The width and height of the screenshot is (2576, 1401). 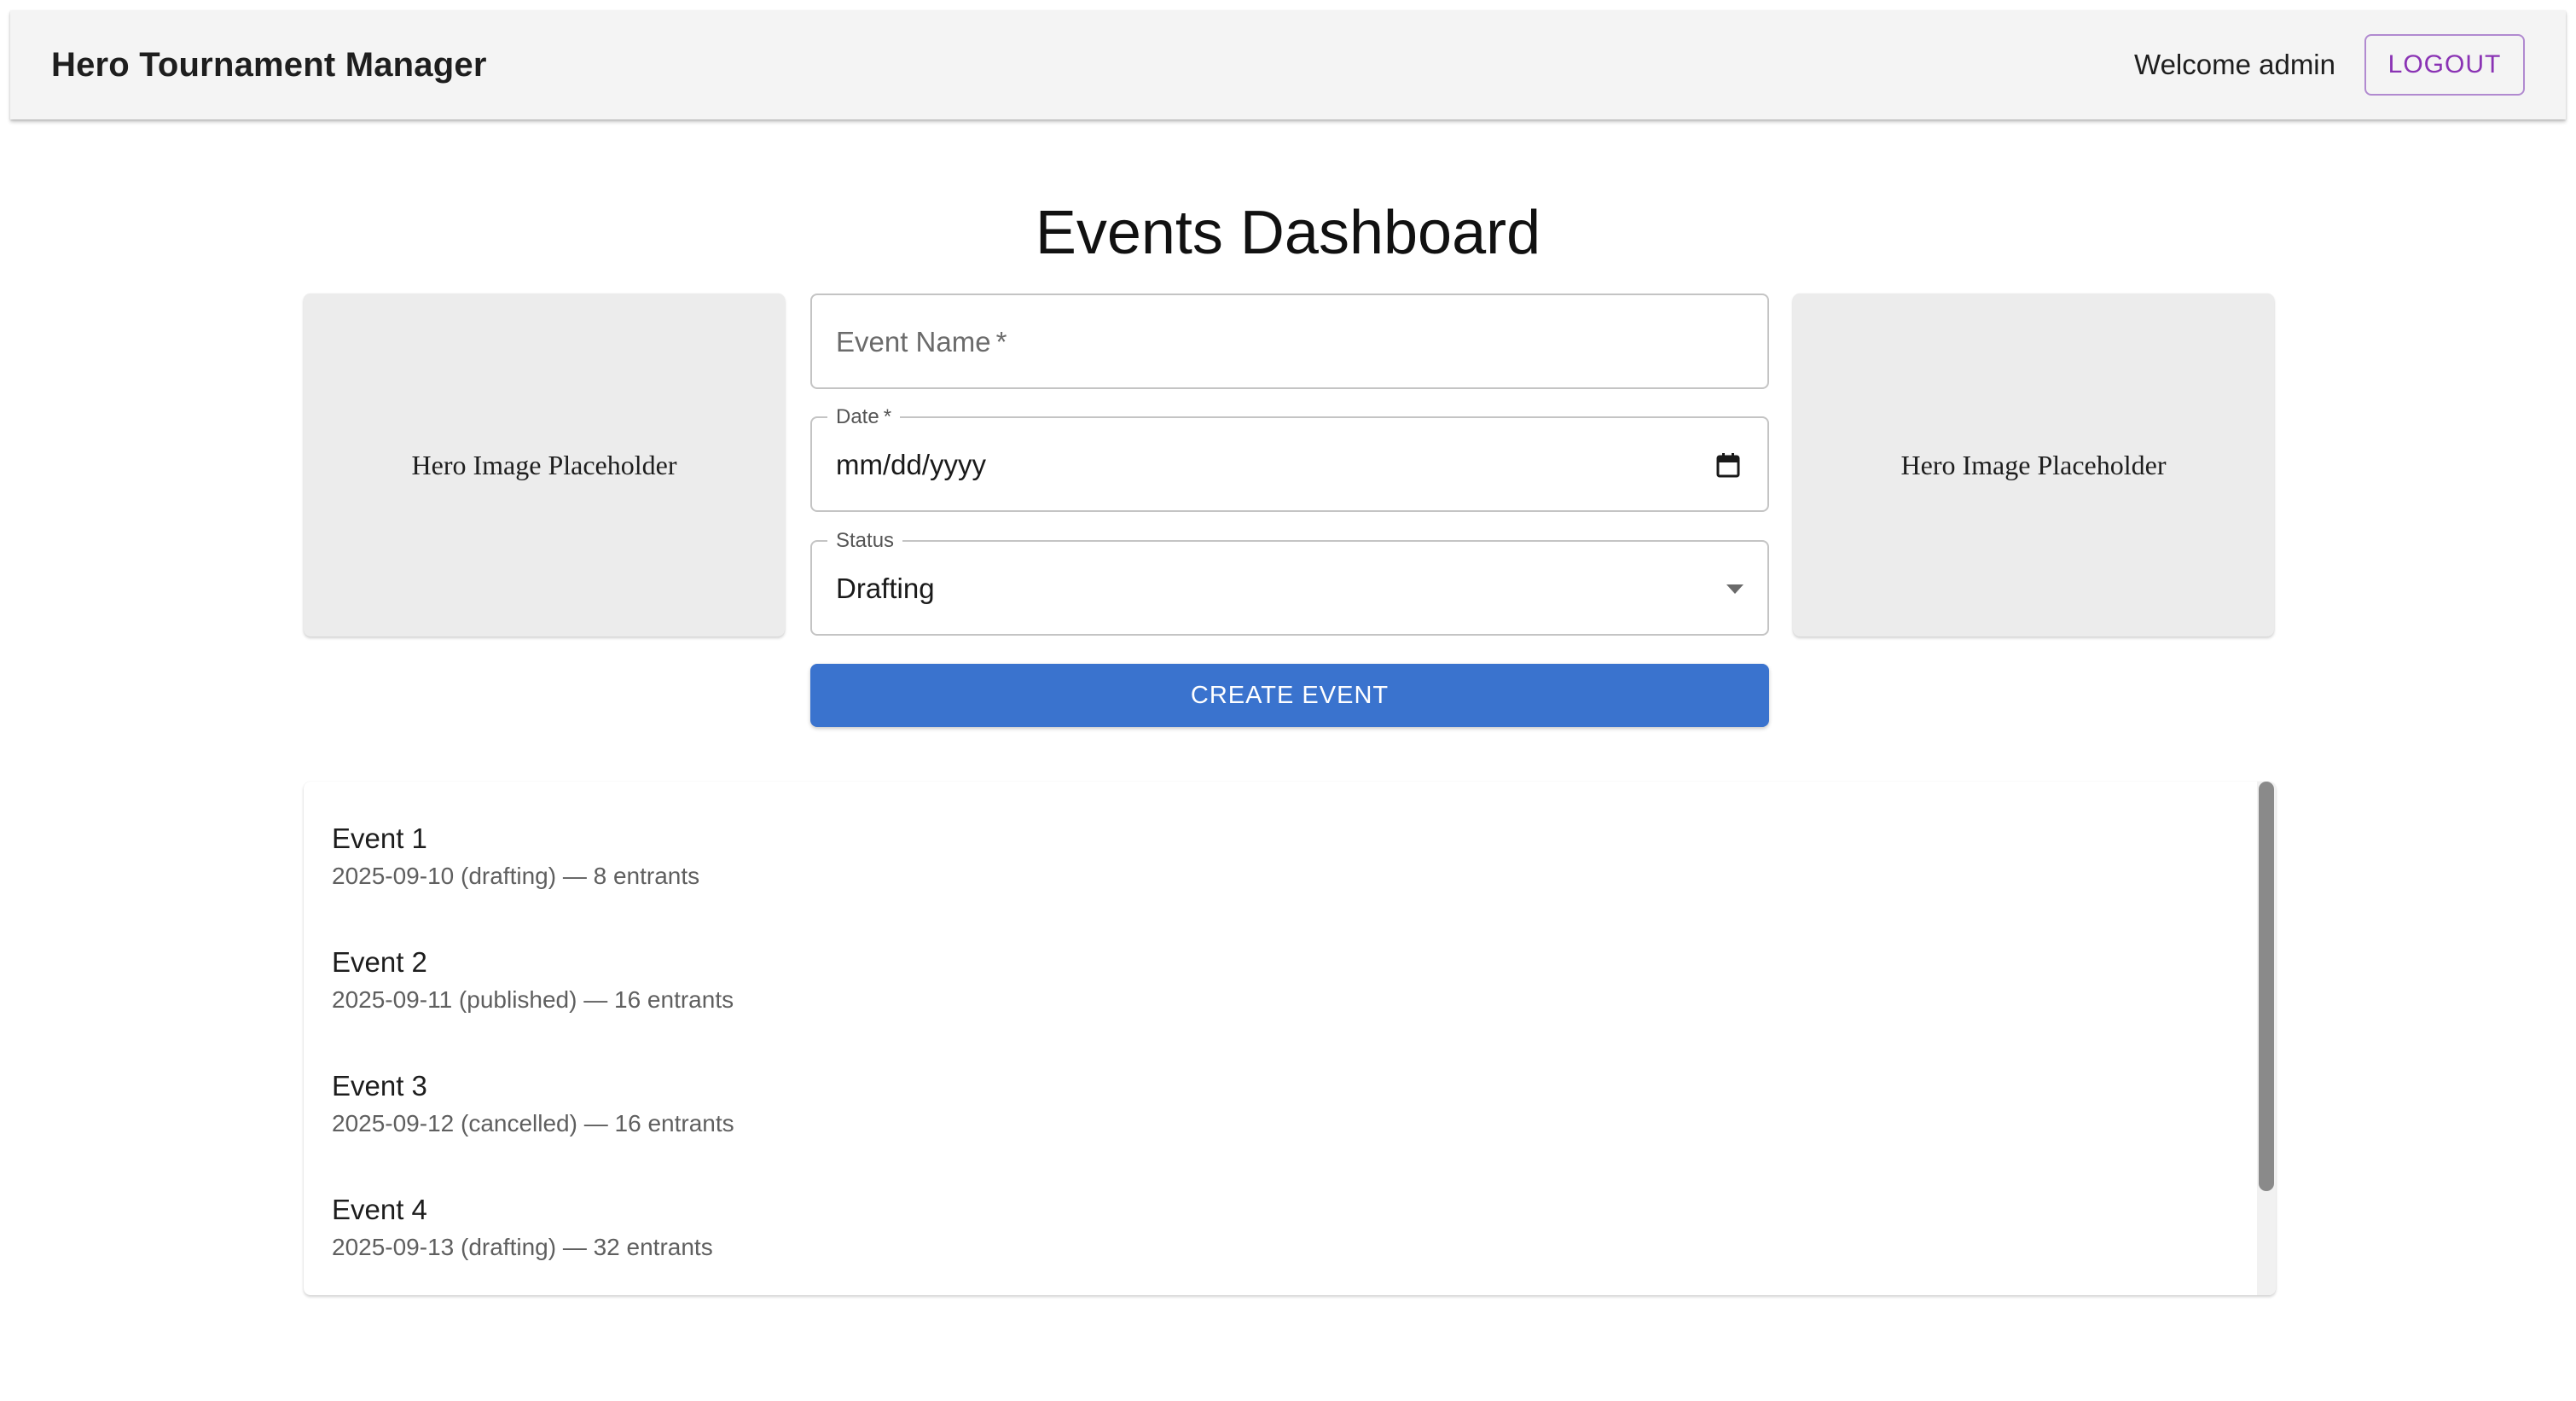 I want to click on status-label: Status, so click(x=865, y=541).